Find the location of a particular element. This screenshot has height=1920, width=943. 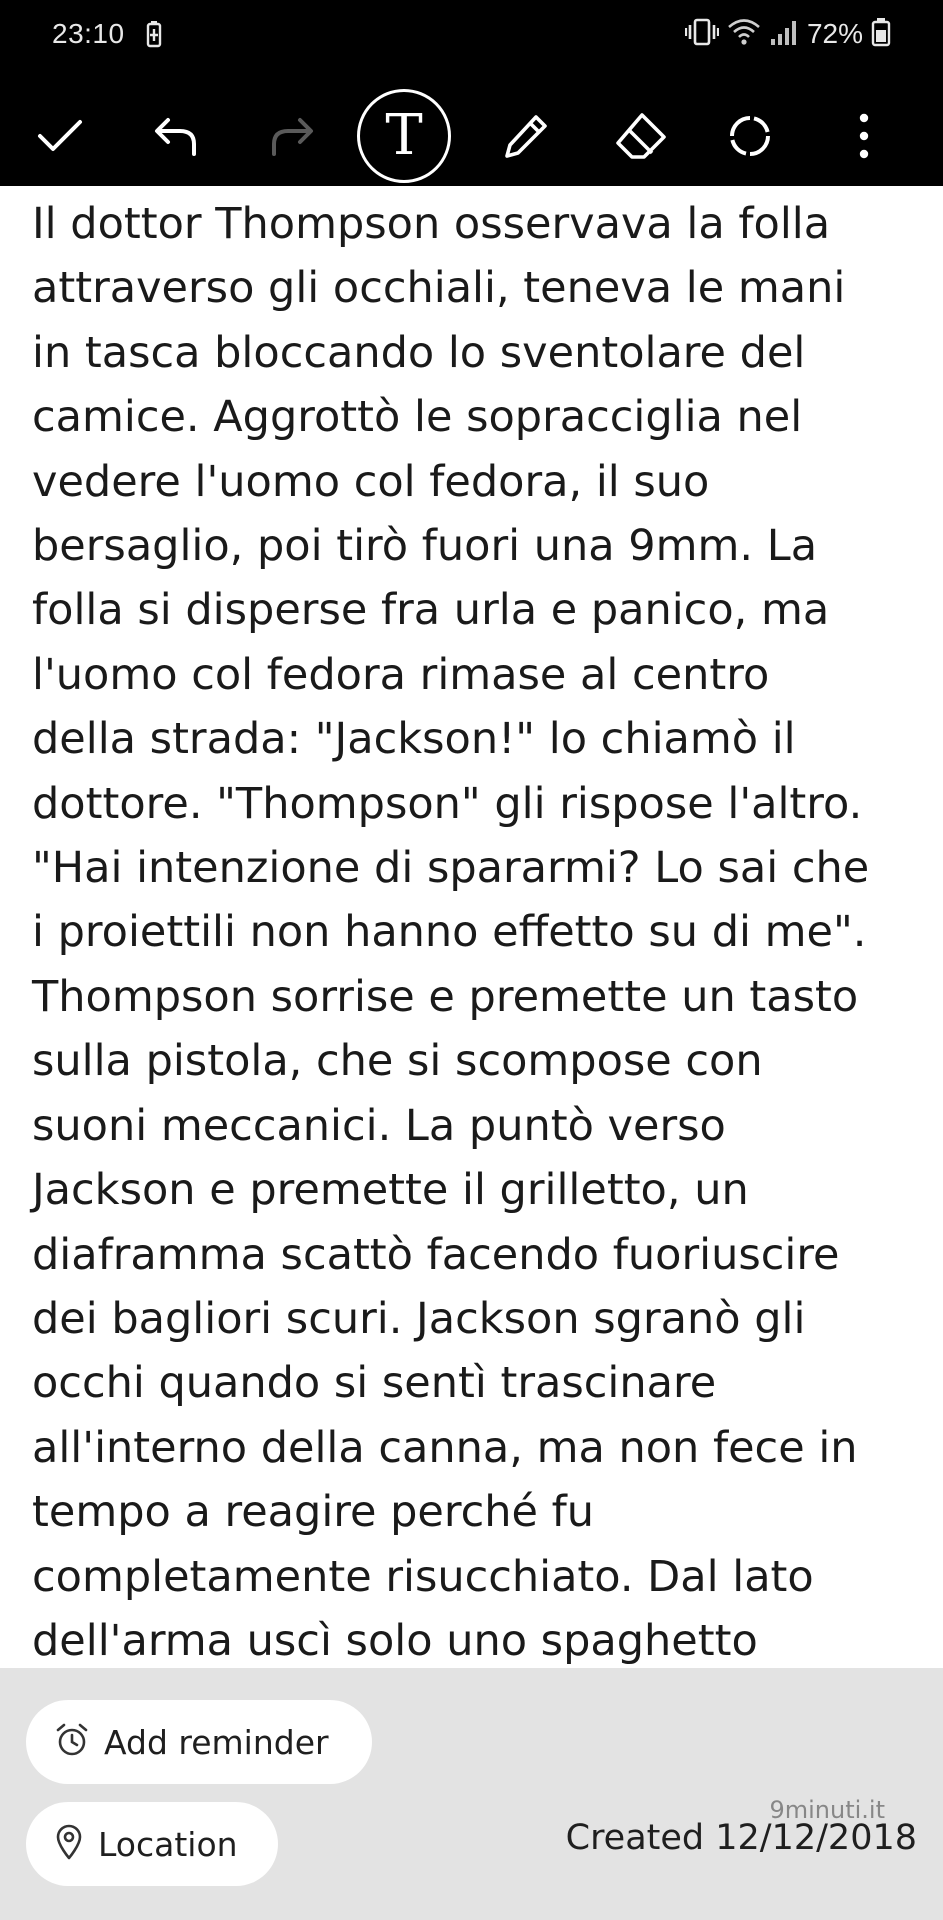

text-icon: T is located at coordinates (404, 136).